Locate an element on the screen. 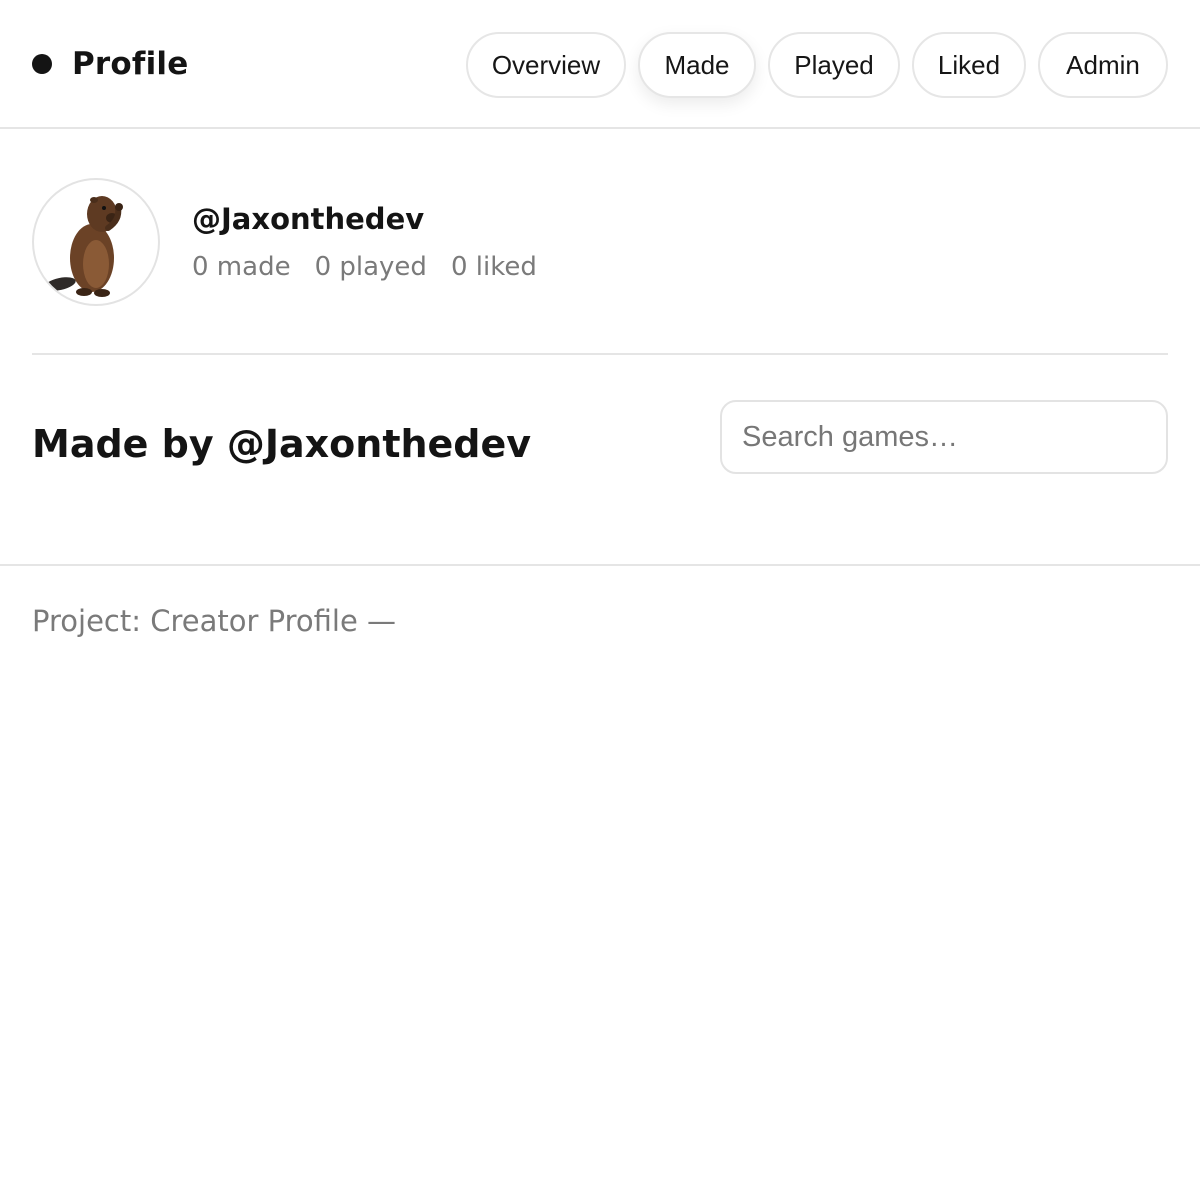 This screenshot has width=1200, height=1200. avatar is located at coordinates (96, 242).